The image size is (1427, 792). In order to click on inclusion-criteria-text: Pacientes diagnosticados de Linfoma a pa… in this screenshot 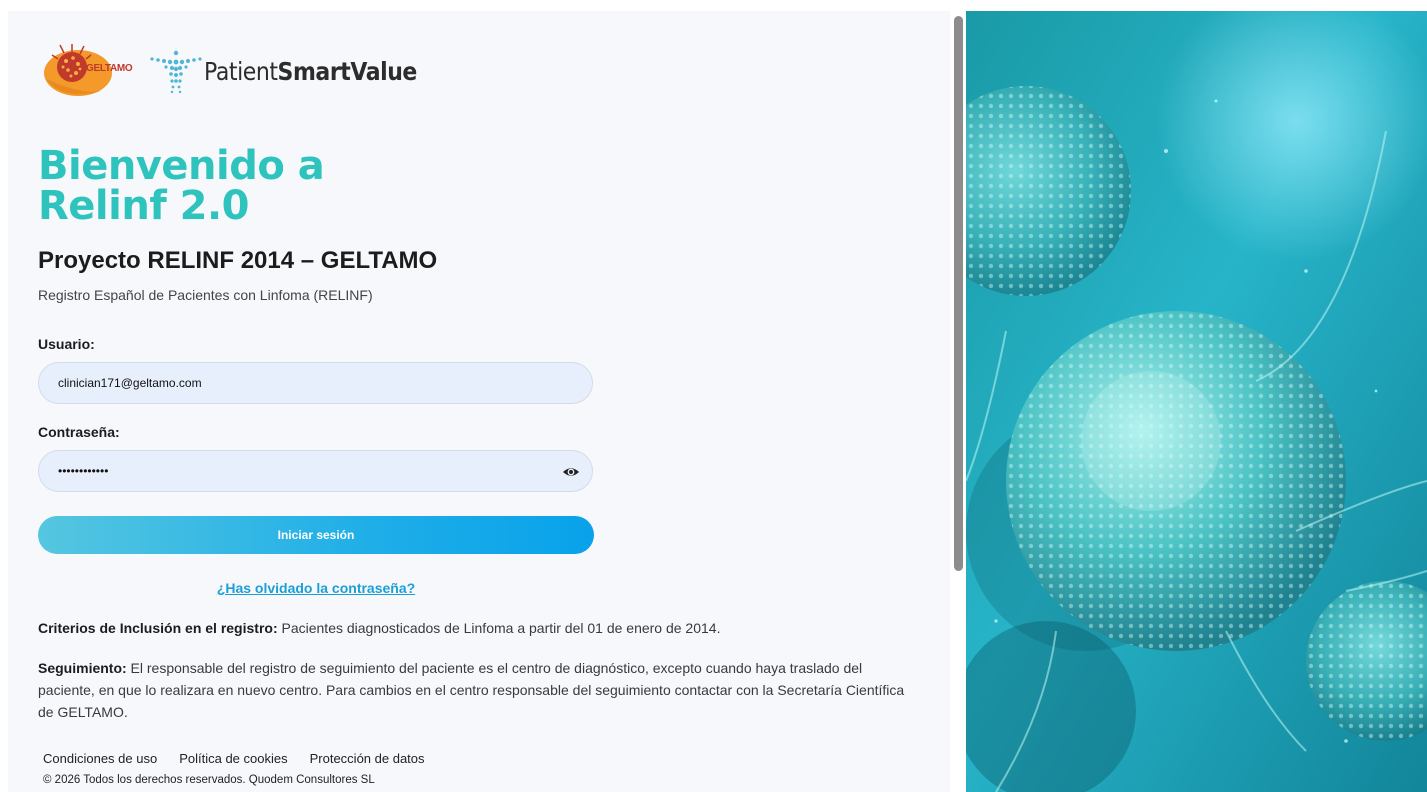, I will do `click(499, 628)`.